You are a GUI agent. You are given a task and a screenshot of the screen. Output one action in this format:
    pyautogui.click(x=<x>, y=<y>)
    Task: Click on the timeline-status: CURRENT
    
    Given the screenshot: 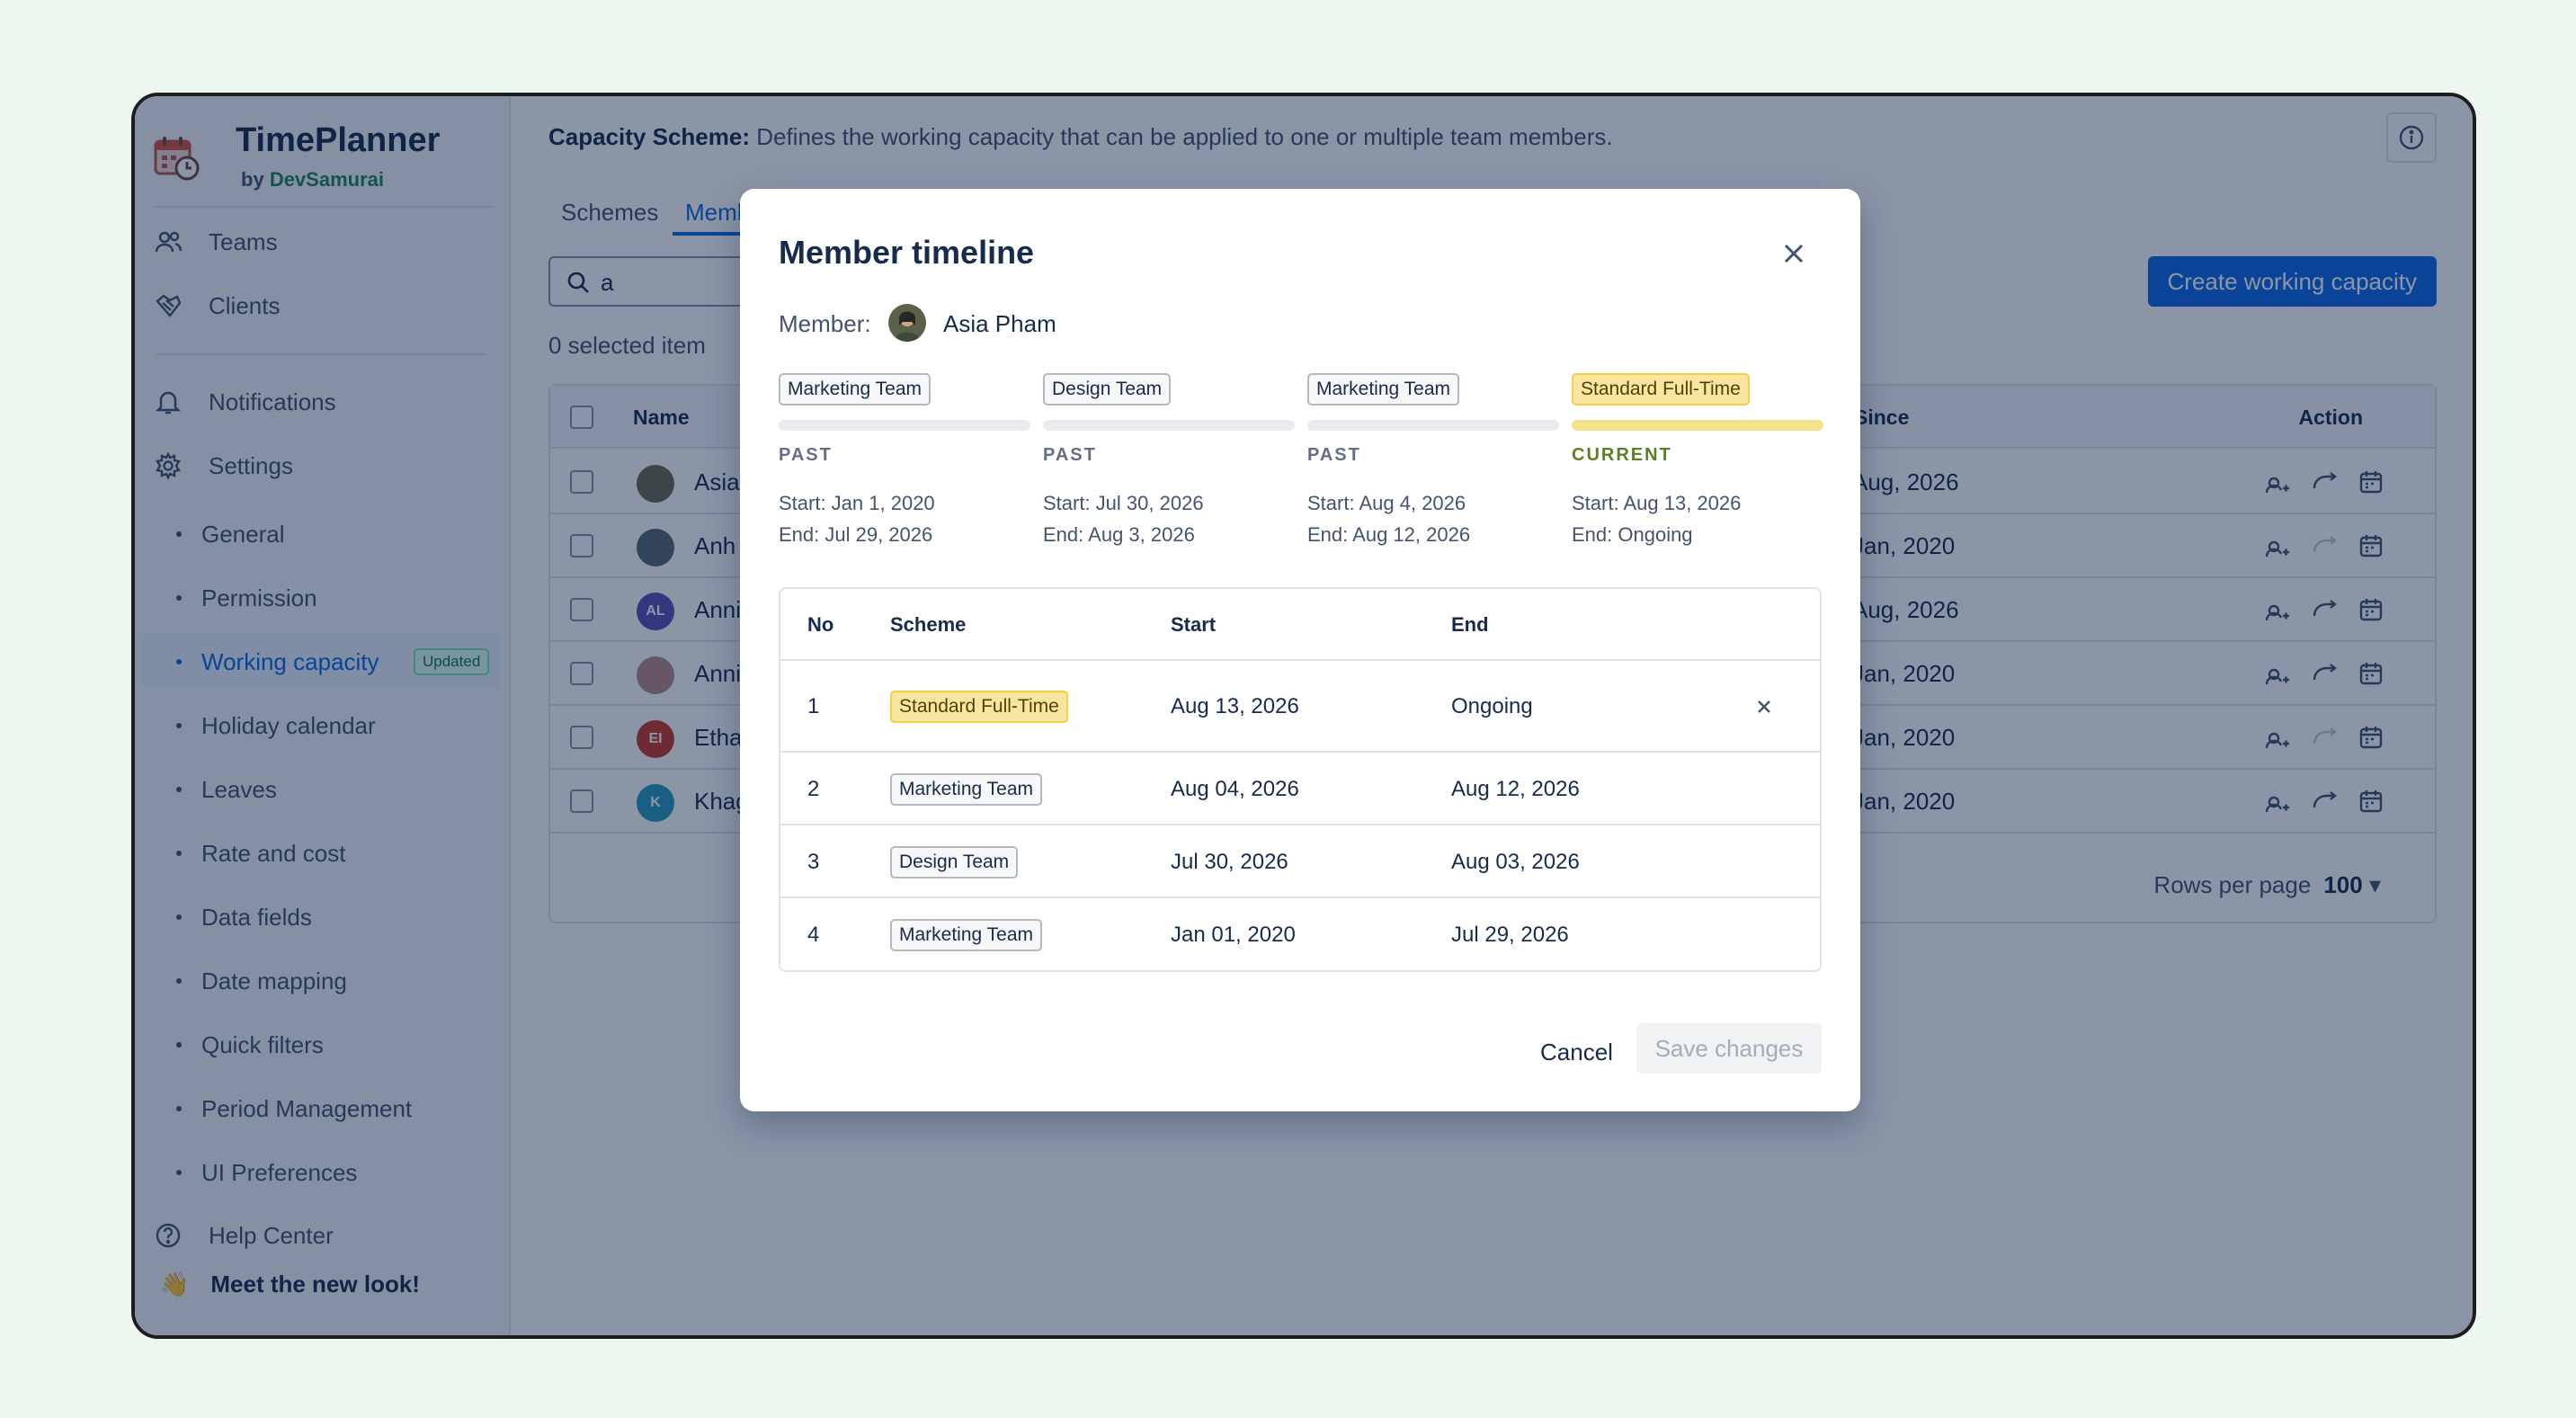 What is the action you would take?
    pyautogui.click(x=1622, y=455)
    